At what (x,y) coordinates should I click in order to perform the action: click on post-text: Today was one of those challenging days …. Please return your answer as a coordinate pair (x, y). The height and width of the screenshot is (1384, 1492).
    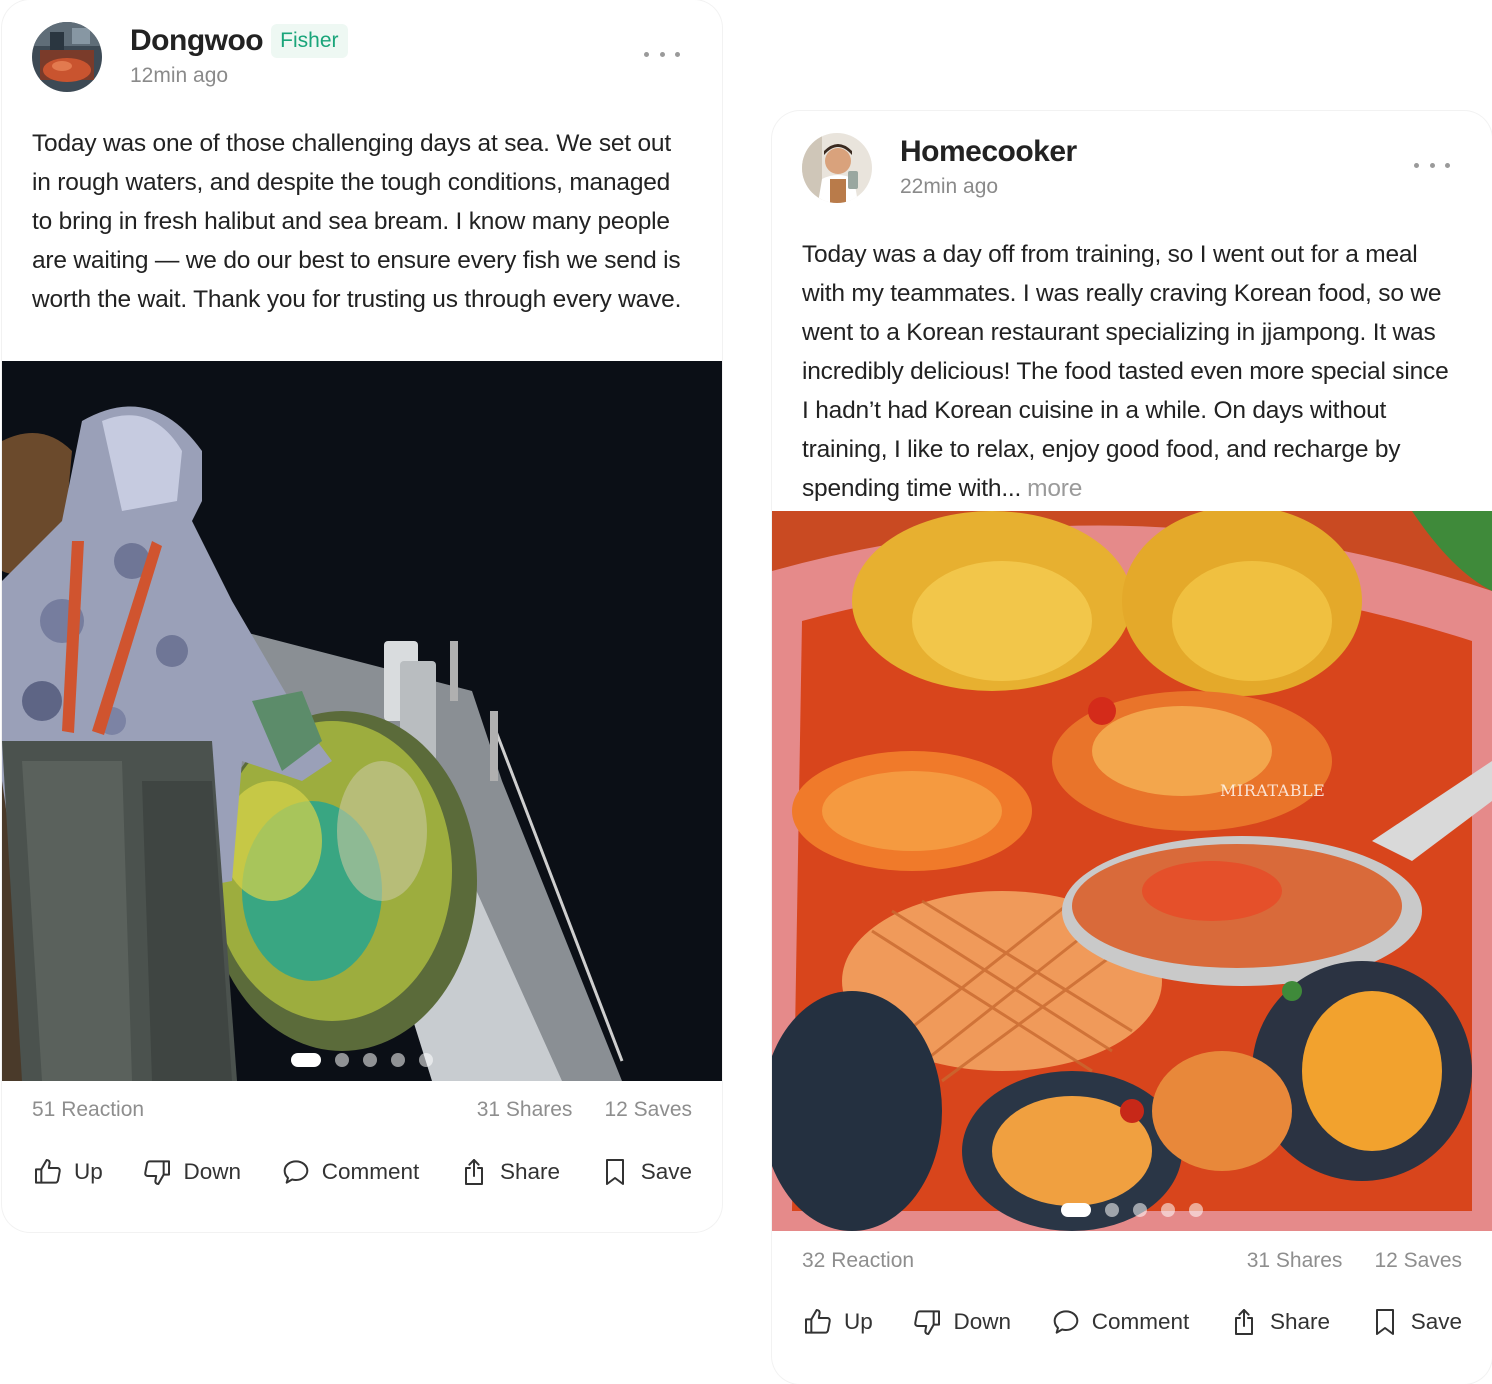
    Looking at the image, I should click on (357, 221).